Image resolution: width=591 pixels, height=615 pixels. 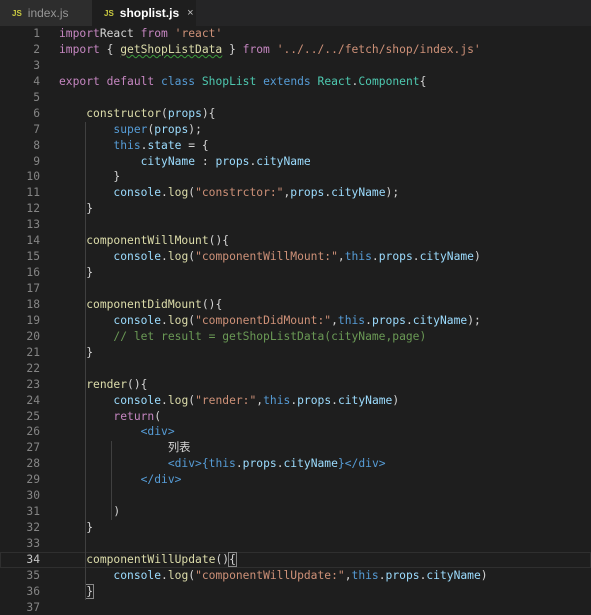 I want to click on line-number: 29, so click(x=33, y=480).